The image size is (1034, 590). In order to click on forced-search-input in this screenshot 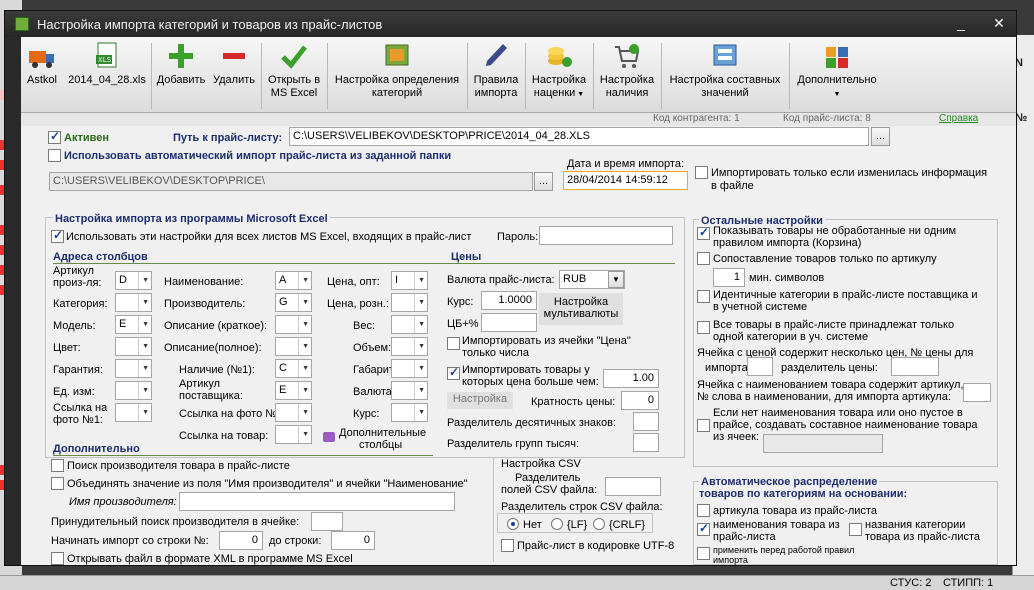, I will do `click(327, 521)`.